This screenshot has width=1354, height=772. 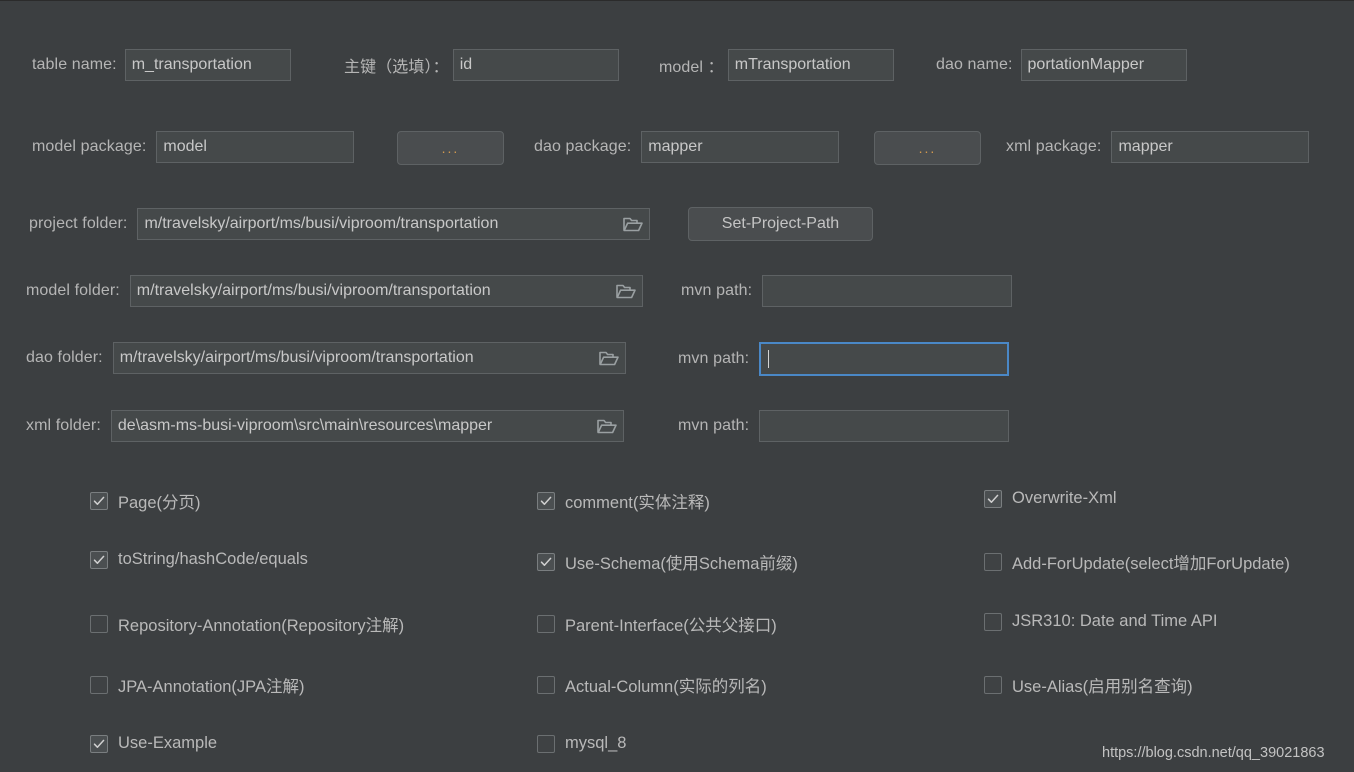 I want to click on model-name-group: model ： mTransportation, so click(x=776, y=65).